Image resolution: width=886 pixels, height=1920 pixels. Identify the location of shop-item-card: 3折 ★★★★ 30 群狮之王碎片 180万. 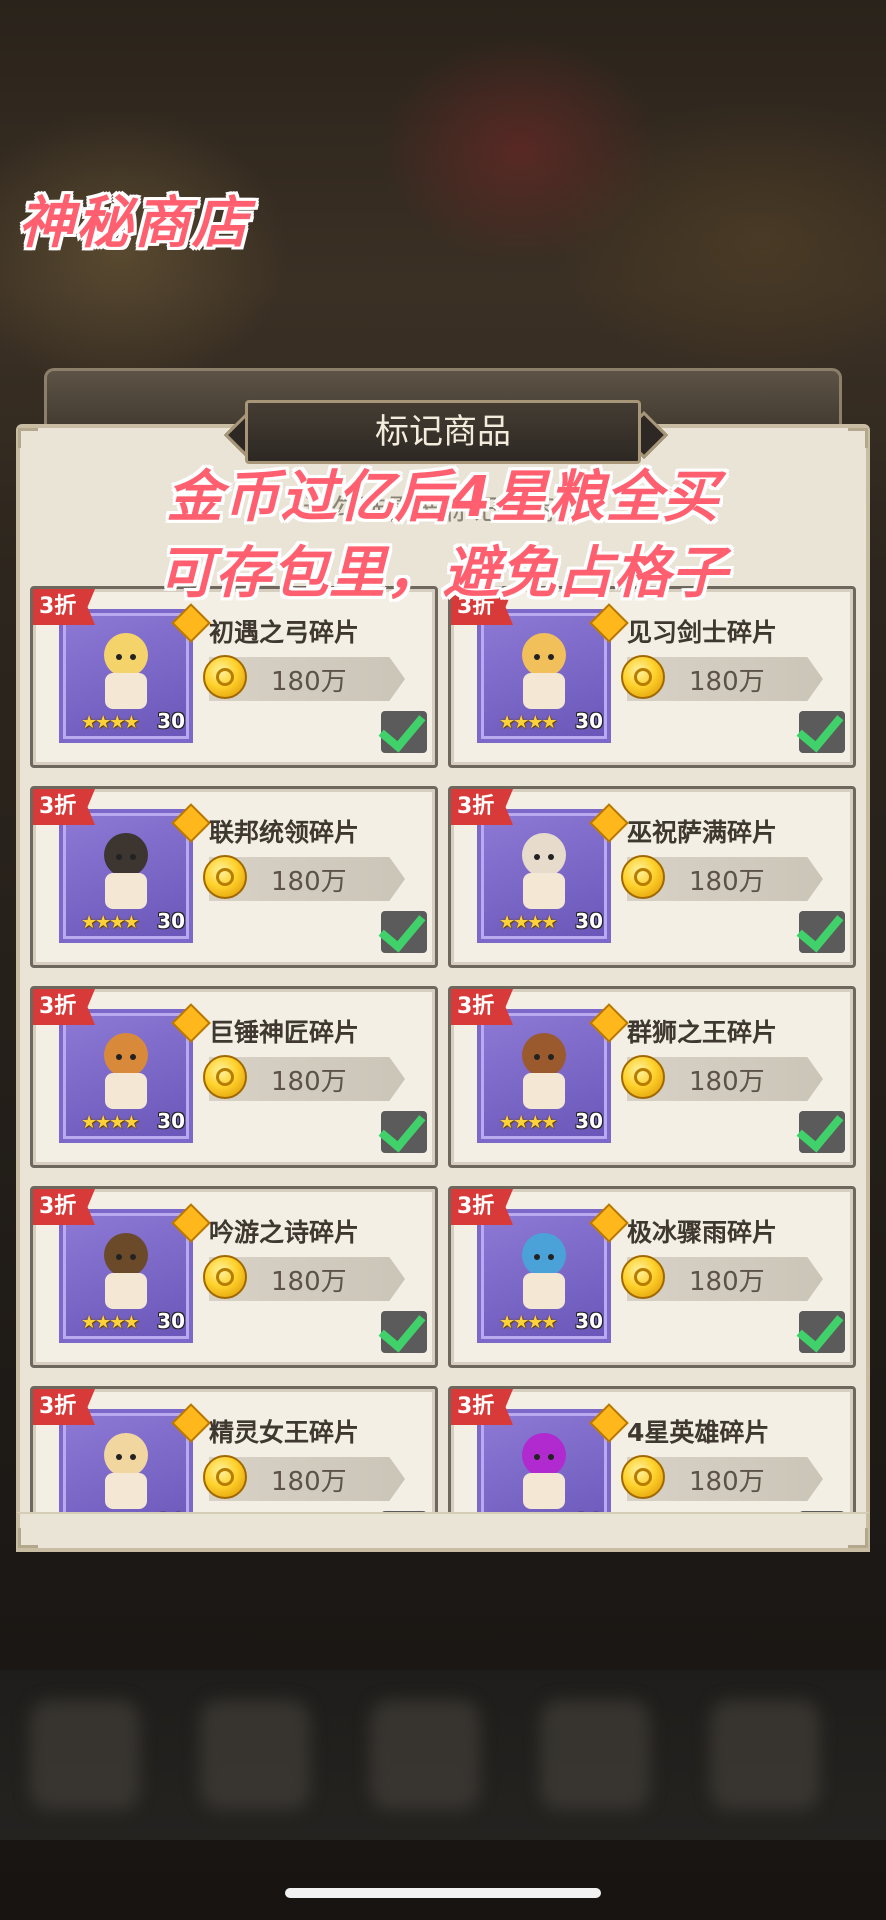
(652, 1077).